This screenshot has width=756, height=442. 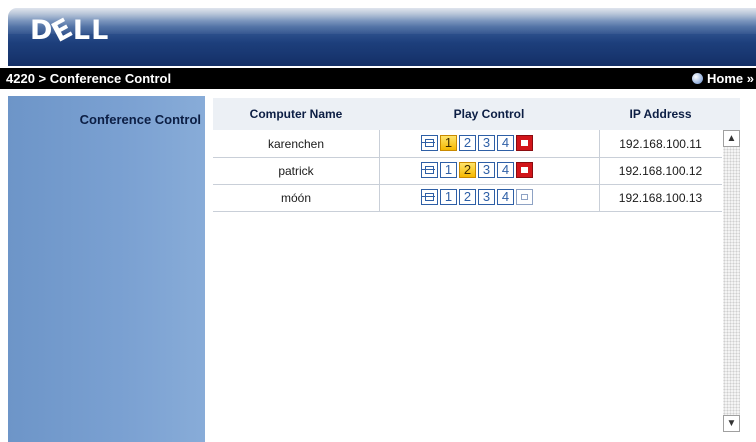 I want to click on dell-header-banner: DELL, so click(x=382, y=37).